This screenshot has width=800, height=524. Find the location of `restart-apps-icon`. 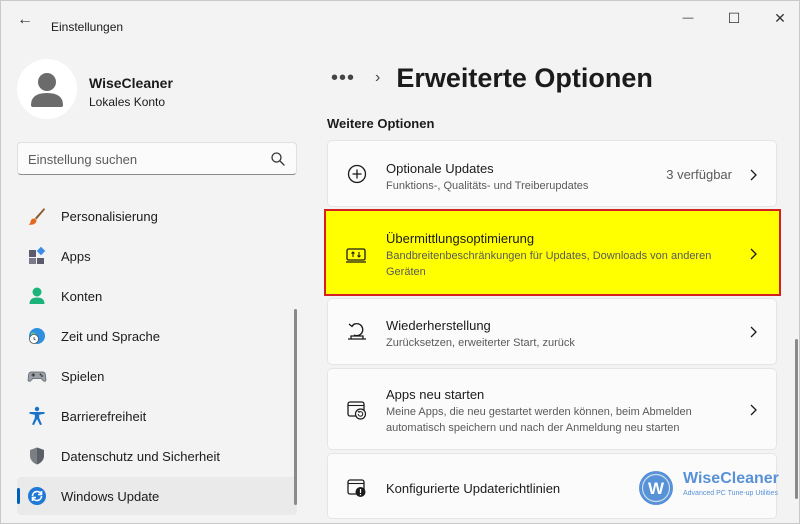

restart-apps-icon is located at coordinates (357, 410).